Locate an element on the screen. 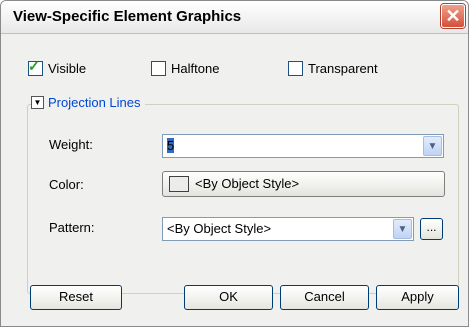 The image size is (469, 327). close-button: ✕ is located at coordinates (453, 16).